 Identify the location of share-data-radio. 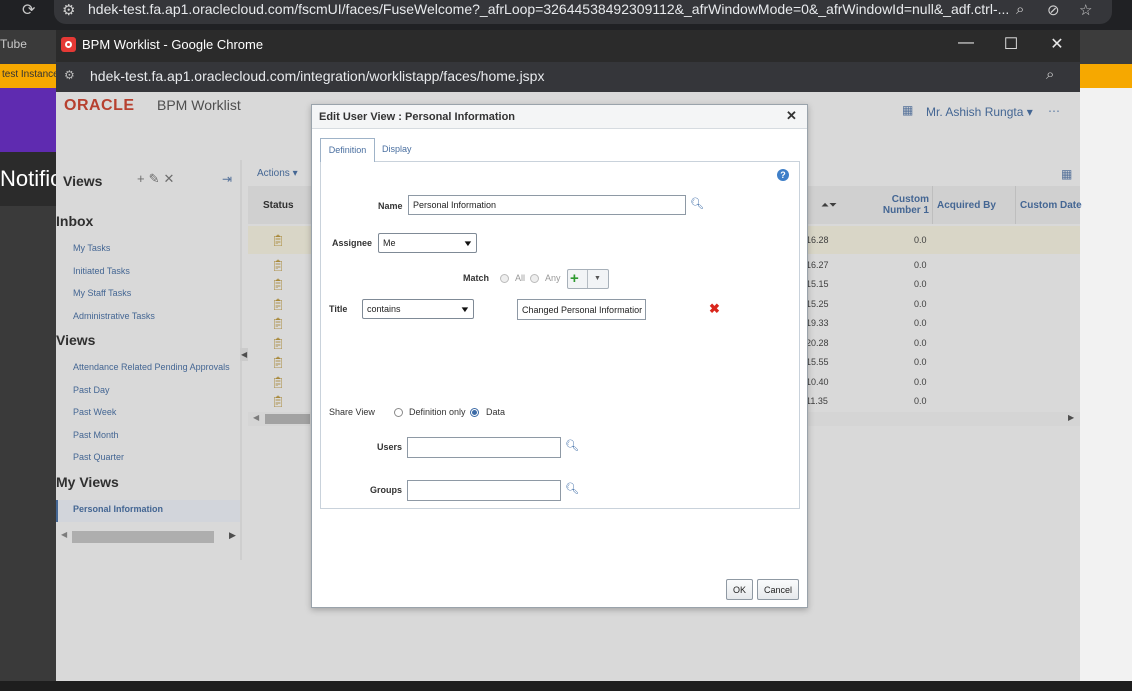
(474, 412).